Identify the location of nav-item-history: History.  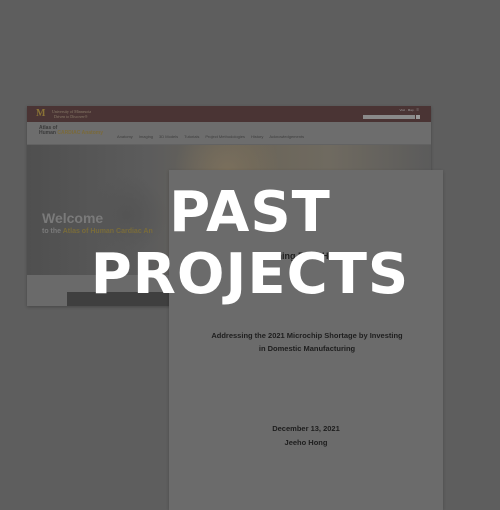
(257, 136).